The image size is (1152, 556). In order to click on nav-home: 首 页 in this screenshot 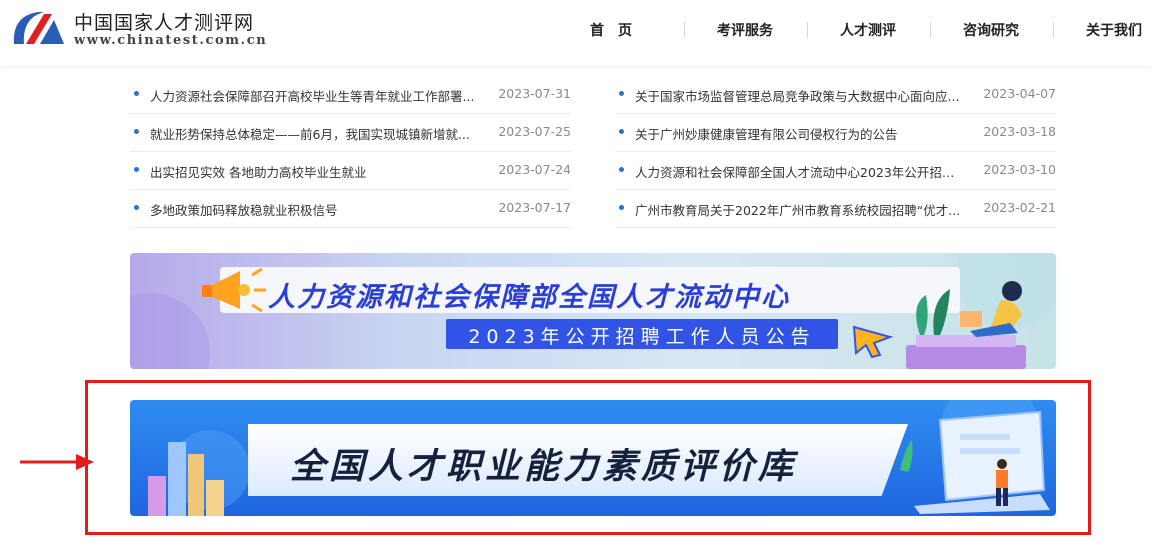, I will do `click(611, 30)`.